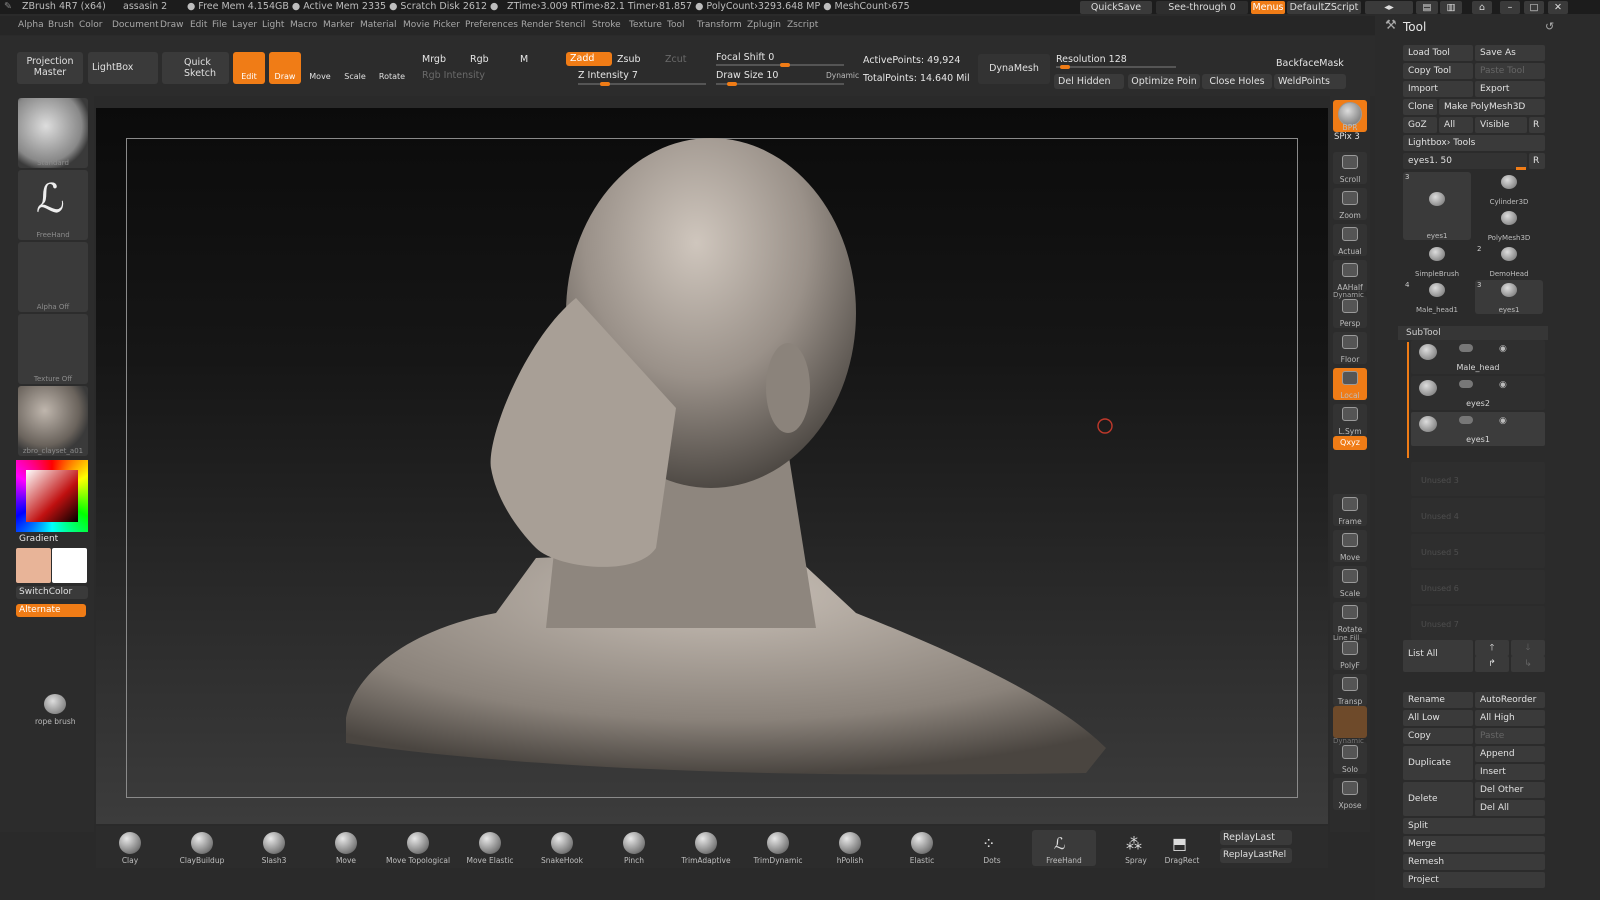  What do you see at coordinates (249, 68) in the screenshot?
I see `edit-mode-button: Edit` at bounding box center [249, 68].